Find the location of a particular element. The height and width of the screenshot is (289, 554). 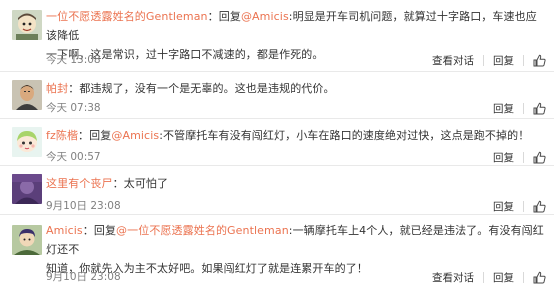

purple-avatar-icon is located at coordinates (27, 189).